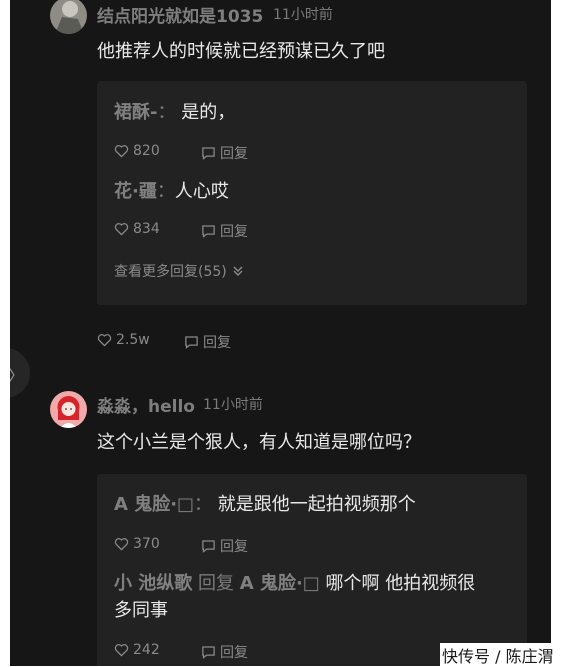 The width and height of the screenshot is (562, 667). I want to click on more-replies-link: 查看更多回复(55), so click(179, 271).